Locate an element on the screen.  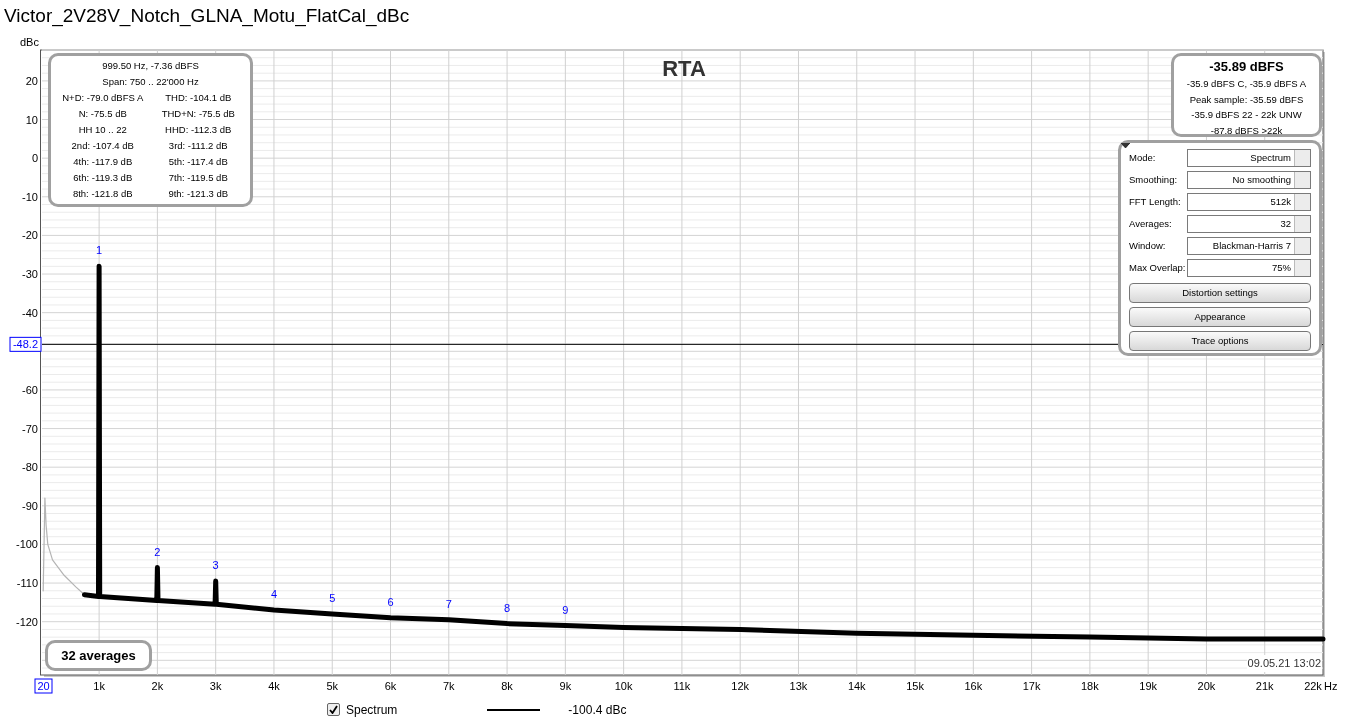
info-text: HHD: -112.3 dB is located at coordinates (198, 130).